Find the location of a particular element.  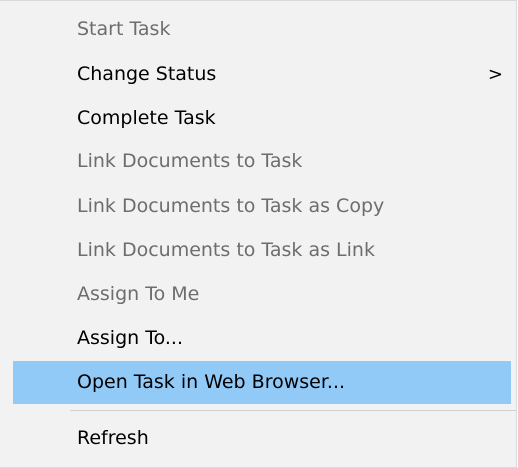

menu-item-label: Change Status is located at coordinates (147, 74).